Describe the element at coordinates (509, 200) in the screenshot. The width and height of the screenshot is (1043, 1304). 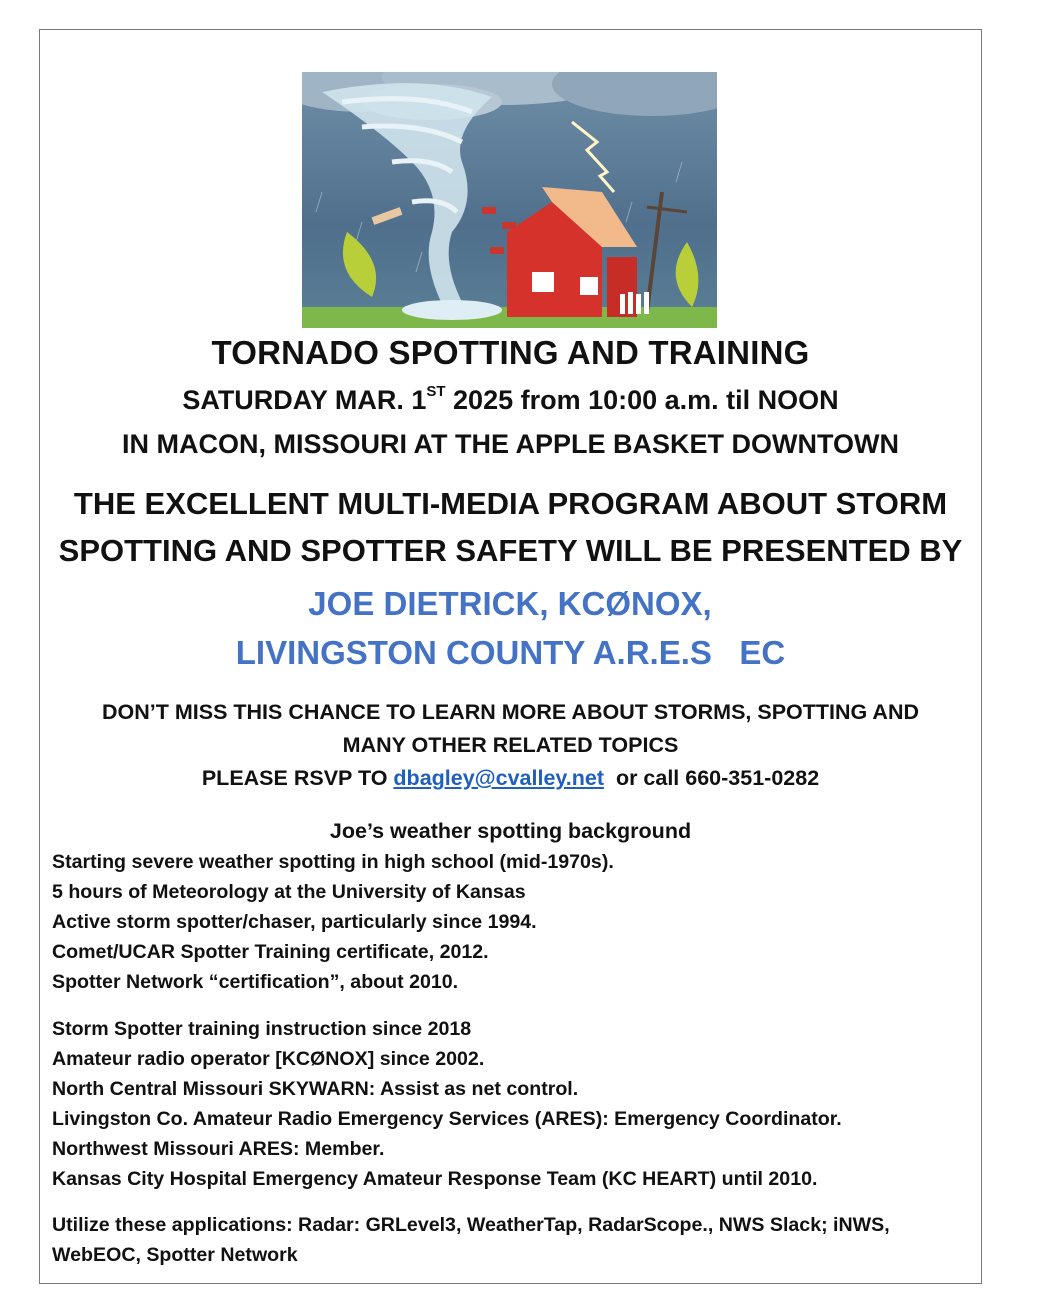
I see `tornado-house-illustration` at that location.